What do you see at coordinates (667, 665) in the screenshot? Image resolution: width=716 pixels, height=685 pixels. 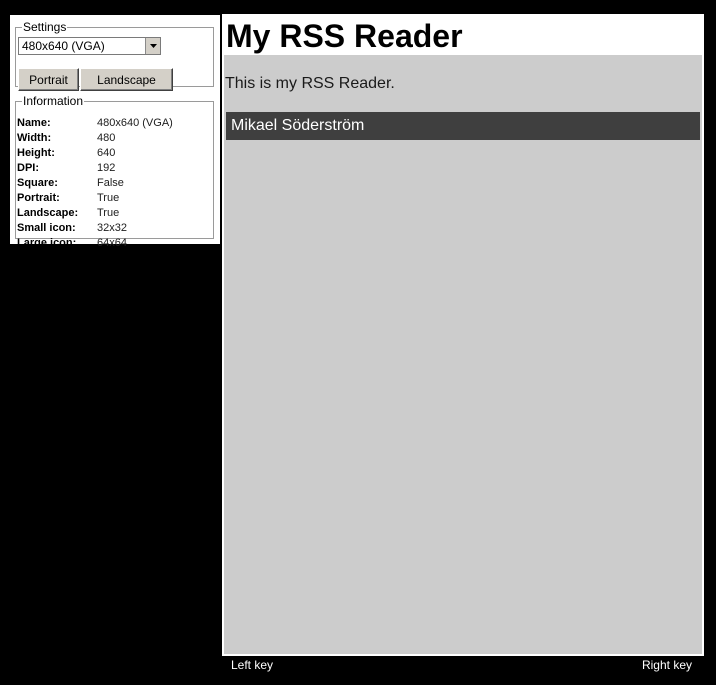 I see `right-softkey: Right key` at bounding box center [667, 665].